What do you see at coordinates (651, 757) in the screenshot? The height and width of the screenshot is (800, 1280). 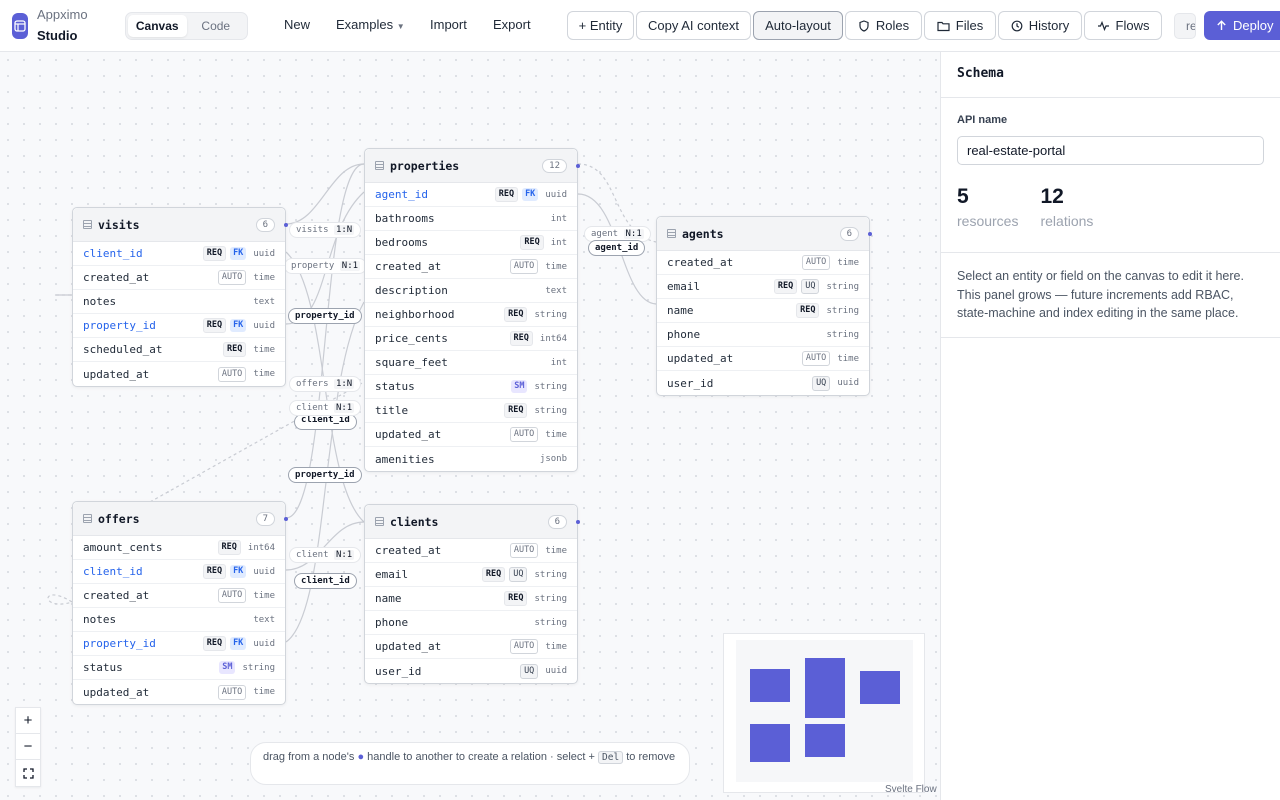 I see `hint-suffix: to remove` at bounding box center [651, 757].